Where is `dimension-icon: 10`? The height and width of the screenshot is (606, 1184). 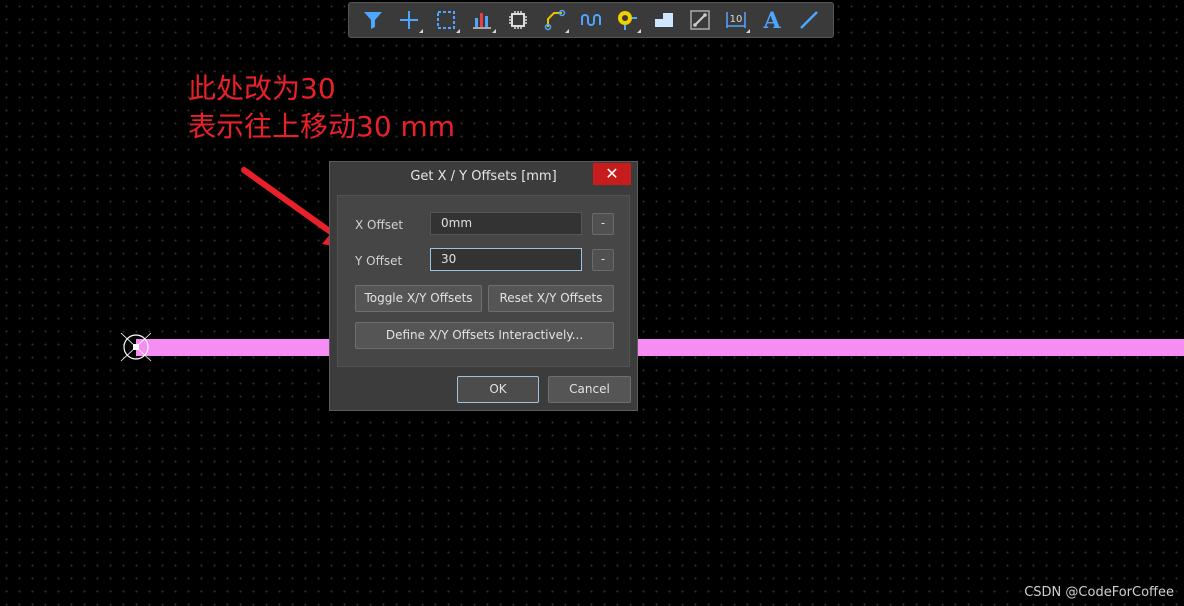 dimension-icon: 10 is located at coordinates (736, 20).